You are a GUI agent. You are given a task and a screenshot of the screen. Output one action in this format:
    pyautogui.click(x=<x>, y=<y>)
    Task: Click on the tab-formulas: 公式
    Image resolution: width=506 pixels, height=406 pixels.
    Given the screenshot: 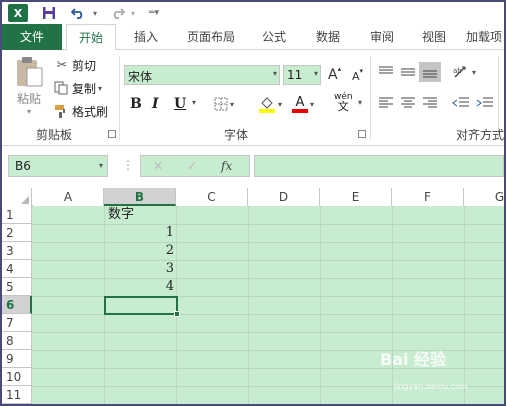 What is the action you would take?
    pyautogui.click(x=274, y=37)
    